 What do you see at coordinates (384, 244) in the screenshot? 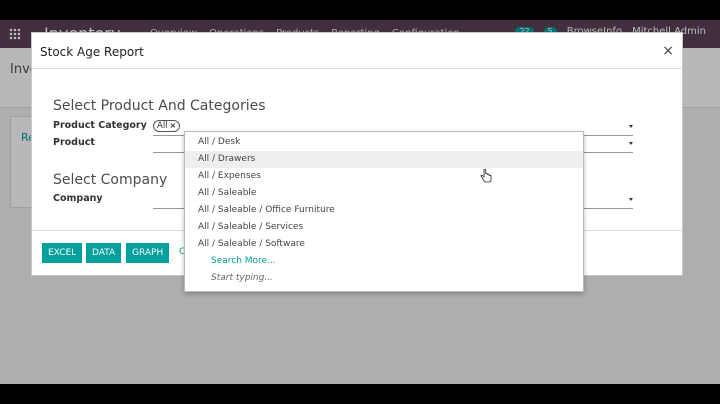
I see `dropdown-item: All / Saleable / Software` at bounding box center [384, 244].